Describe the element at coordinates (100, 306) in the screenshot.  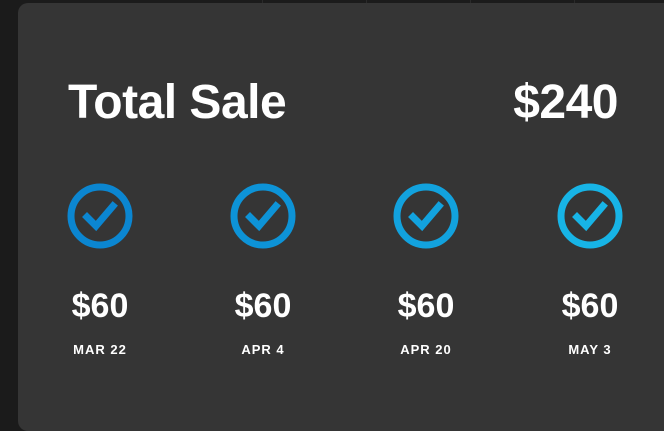
I see `step-1-amount: $60` at that location.